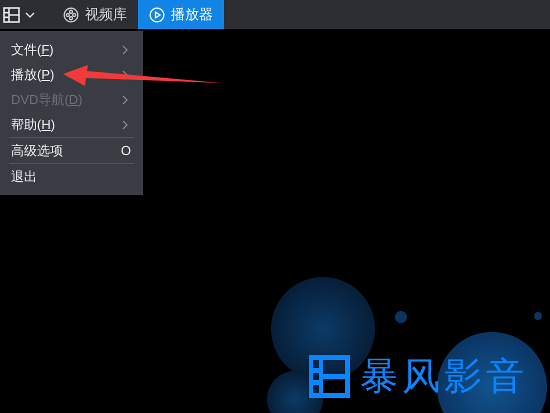 The height and width of the screenshot is (413, 550). I want to click on film-reel-icon, so click(71, 14).